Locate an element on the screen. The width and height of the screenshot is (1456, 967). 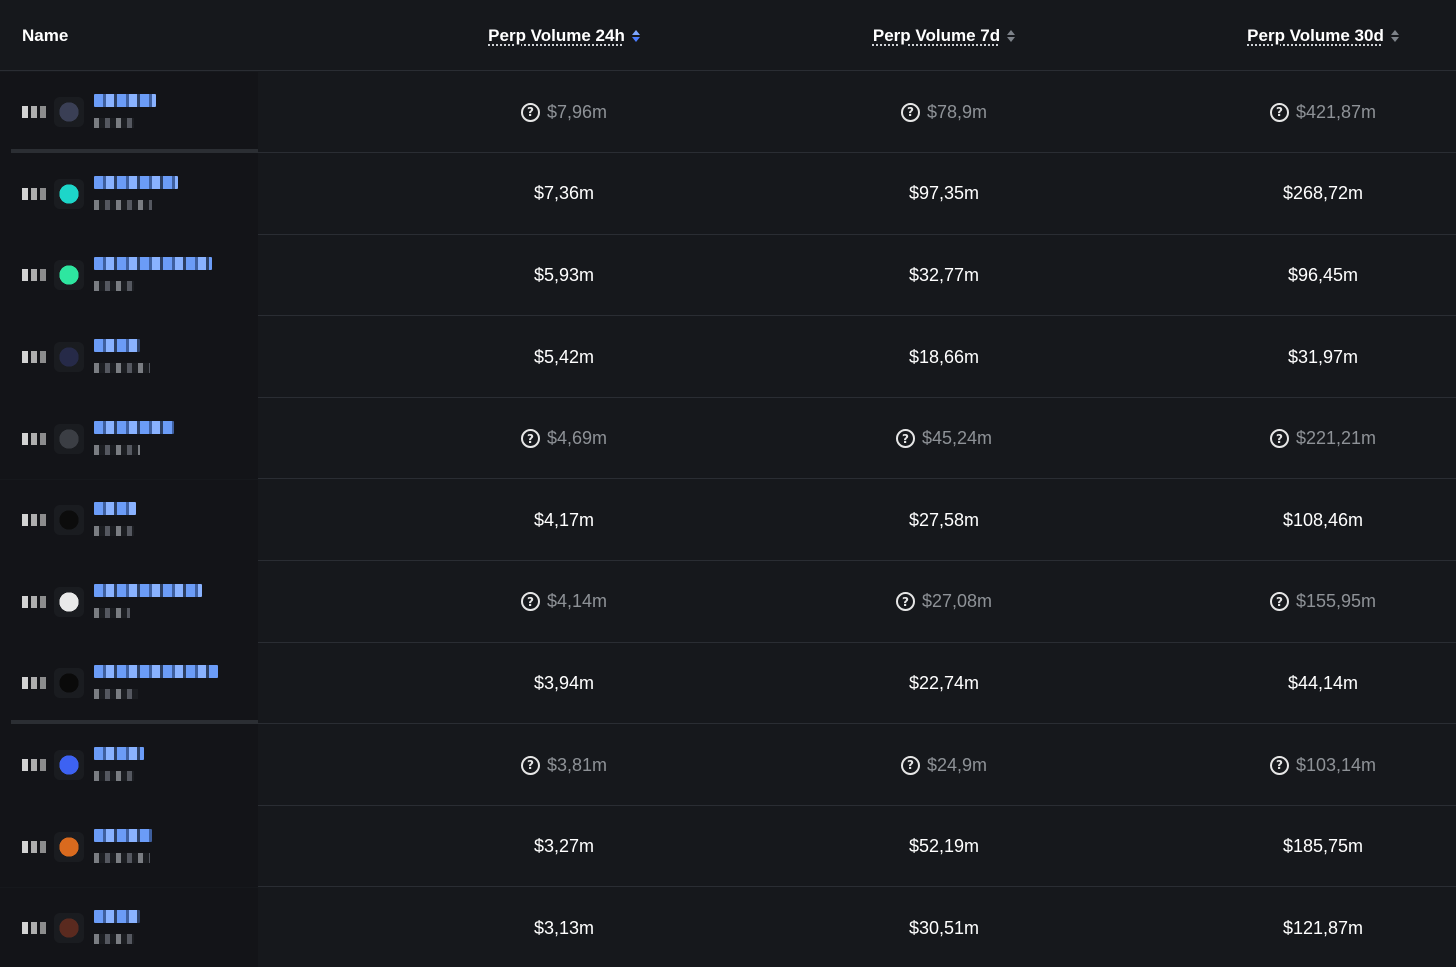
perp-volume-24h-value: $4,17m is located at coordinates (564, 519).